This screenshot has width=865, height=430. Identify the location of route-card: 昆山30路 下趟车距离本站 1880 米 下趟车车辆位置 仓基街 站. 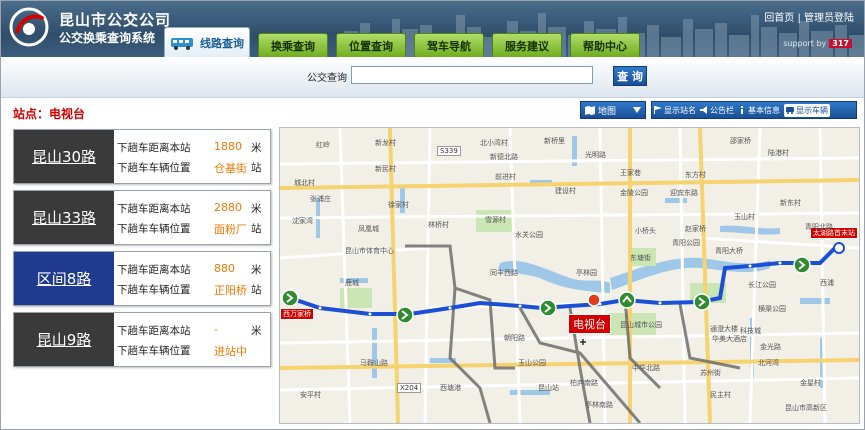
(142, 156).